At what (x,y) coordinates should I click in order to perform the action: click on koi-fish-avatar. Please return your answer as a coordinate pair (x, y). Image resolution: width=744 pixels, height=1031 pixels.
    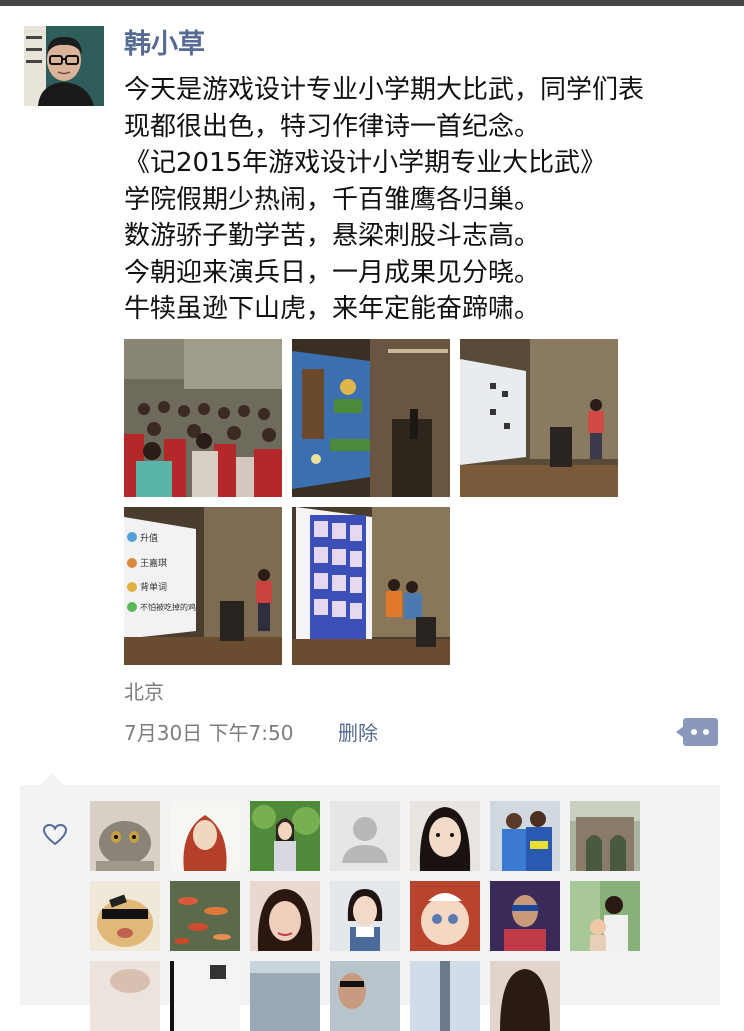
    Looking at the image, I should click on (205, 916).